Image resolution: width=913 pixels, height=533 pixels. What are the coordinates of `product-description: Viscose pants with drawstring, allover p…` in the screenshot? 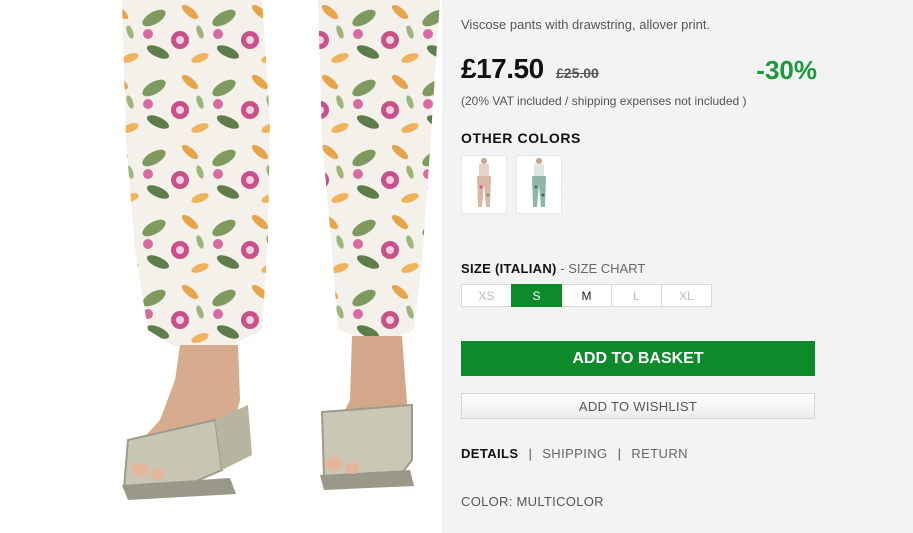 It's located at (586, 24).